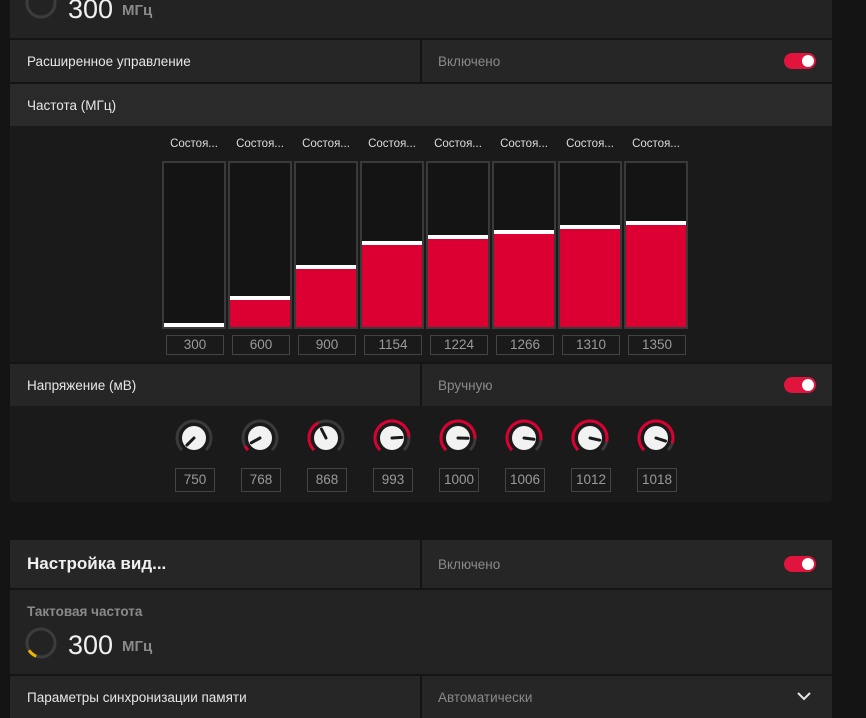 The image size is (866, 718). Describe the element at coordinates (485, 697) in the screenshot. I see `memory-timing-value: Автоматически` at that location.